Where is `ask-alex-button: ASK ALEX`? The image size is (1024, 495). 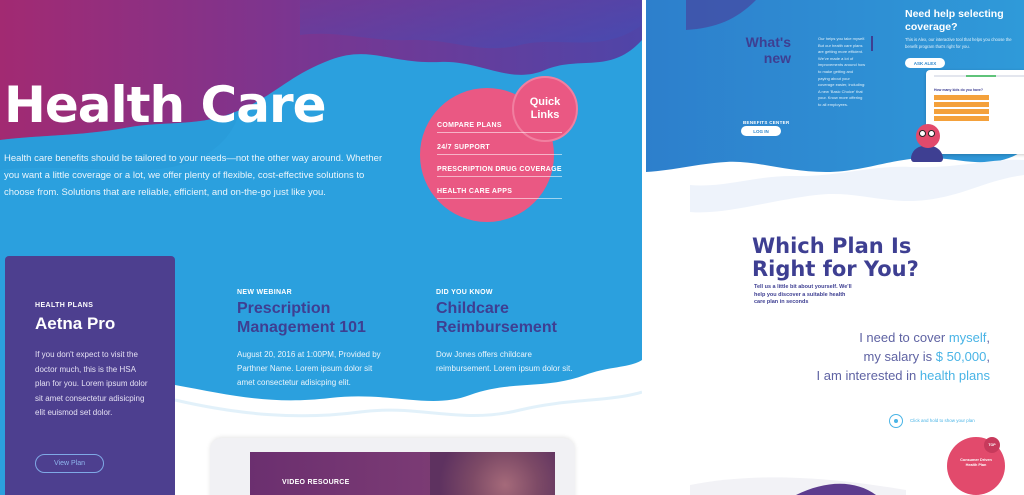
ask-alex-button: ASK ALEX is located at coordinates (925, 63).